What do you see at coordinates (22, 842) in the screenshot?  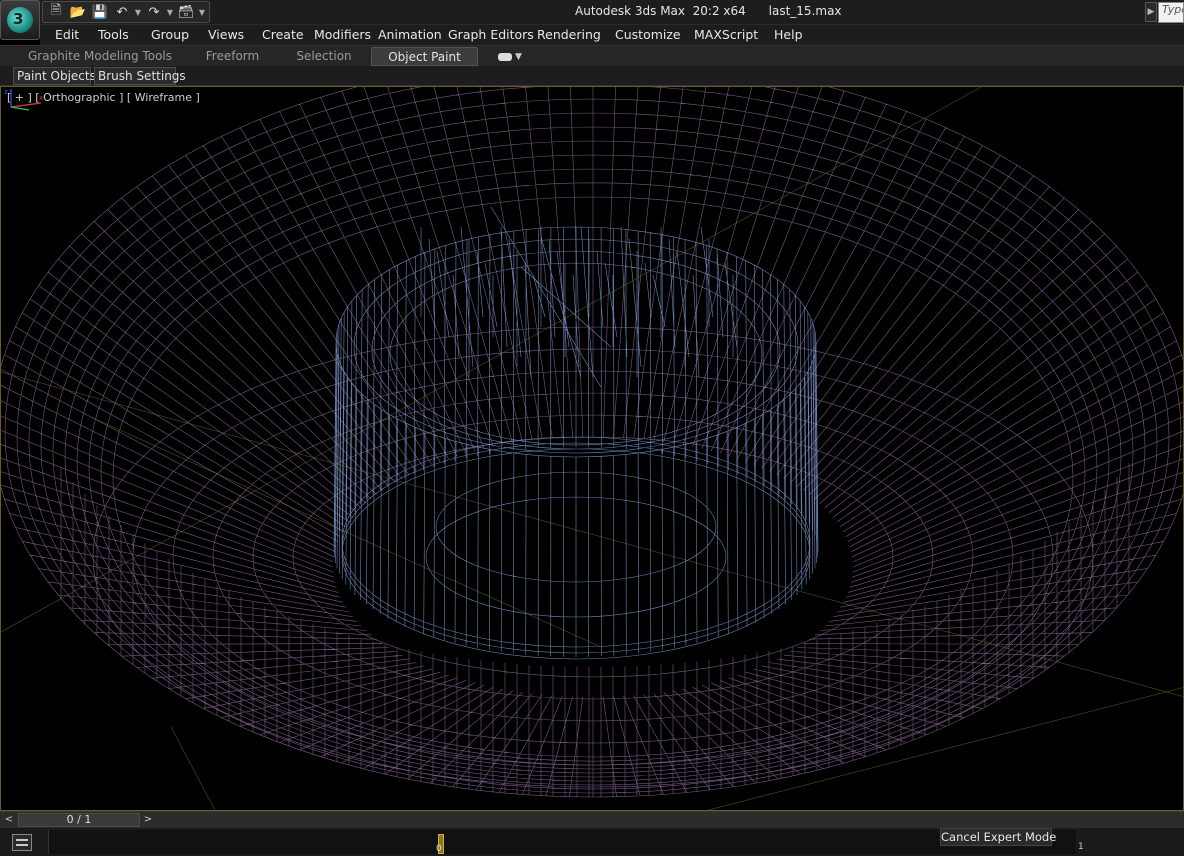 I see `track-view-icon` at bounding box center [22, 842].